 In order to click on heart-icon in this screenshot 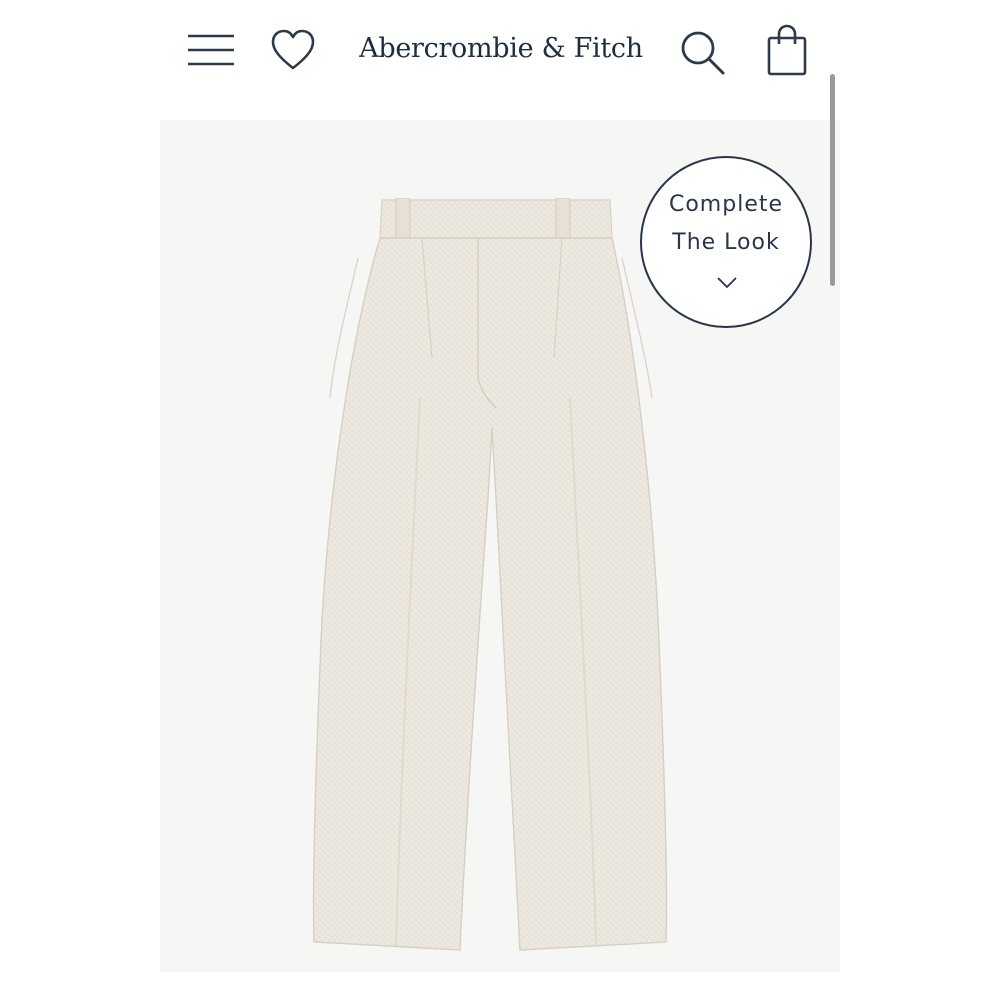, I will do `click(293, 51)`.